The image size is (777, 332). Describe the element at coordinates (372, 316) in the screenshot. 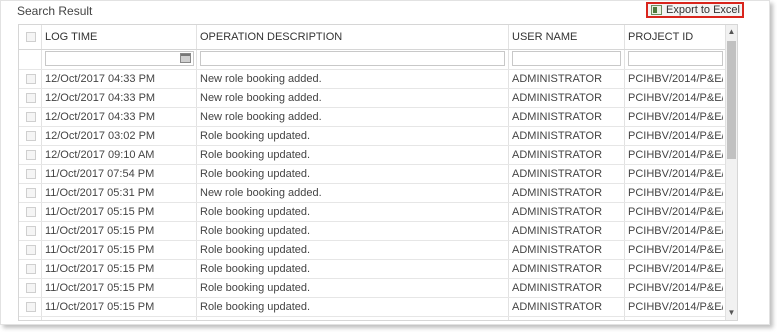

I see `row-divider` at that location.